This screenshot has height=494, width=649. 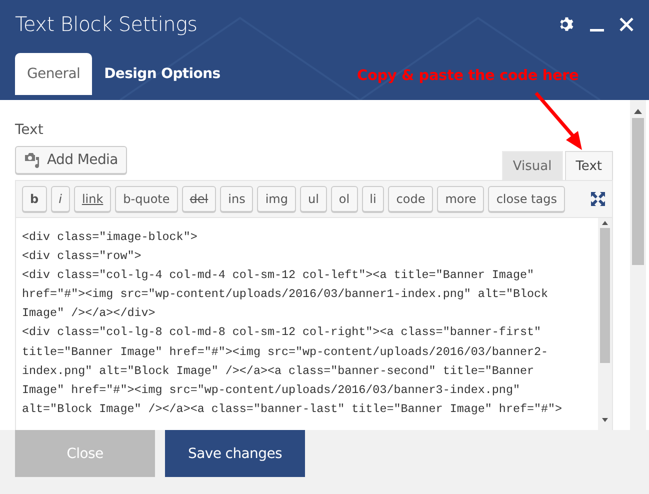 What do you see at coordinates (271, 390) in the screenshot?
I see `code-line: Image" href="#"><img src="wp-content/uploads/2016/03/banner3-index.png"` at bounding box center [271, 390].